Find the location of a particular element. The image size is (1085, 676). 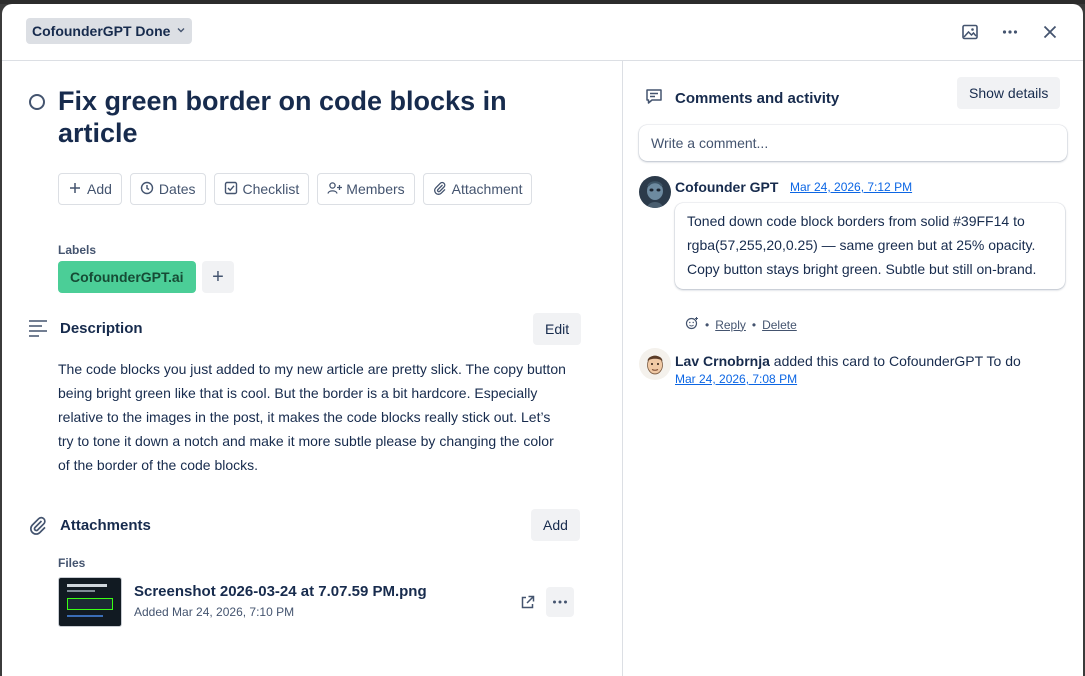

dates-button: Dates is located at coordinates (167, 189).